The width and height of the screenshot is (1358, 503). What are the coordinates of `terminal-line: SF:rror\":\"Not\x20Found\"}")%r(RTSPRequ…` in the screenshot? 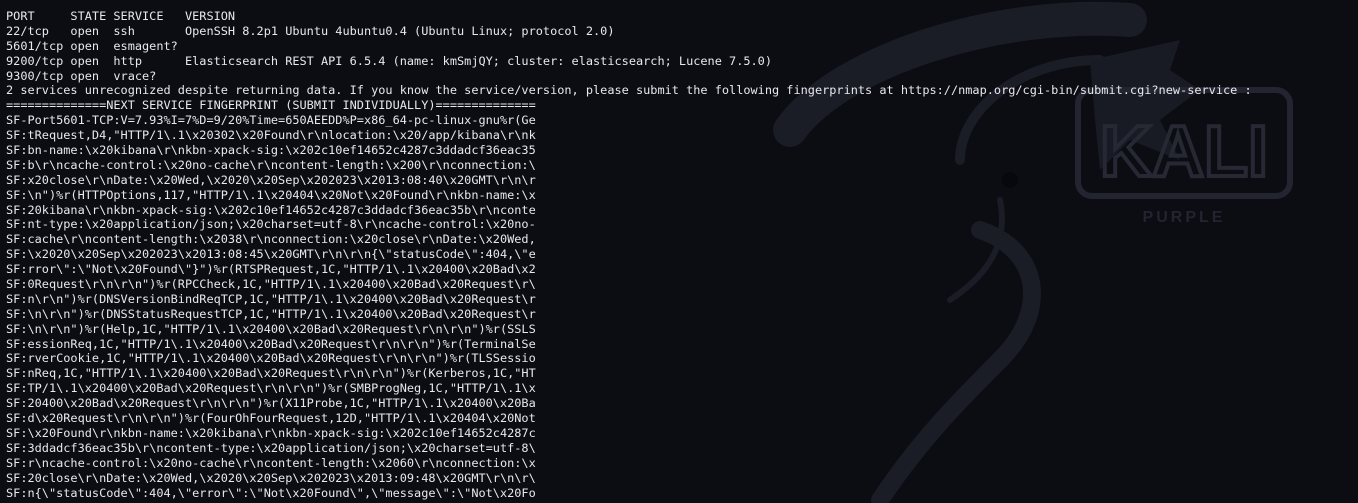 It's located at (271, 269).